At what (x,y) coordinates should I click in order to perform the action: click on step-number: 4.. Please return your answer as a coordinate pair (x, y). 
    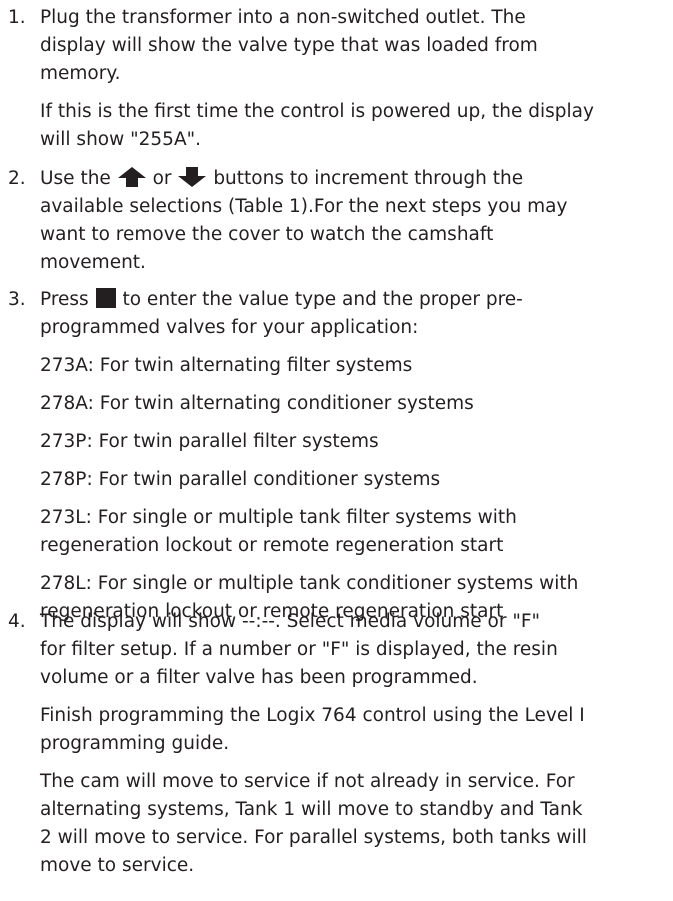
    Looking at the image, I should click on (17, 621).